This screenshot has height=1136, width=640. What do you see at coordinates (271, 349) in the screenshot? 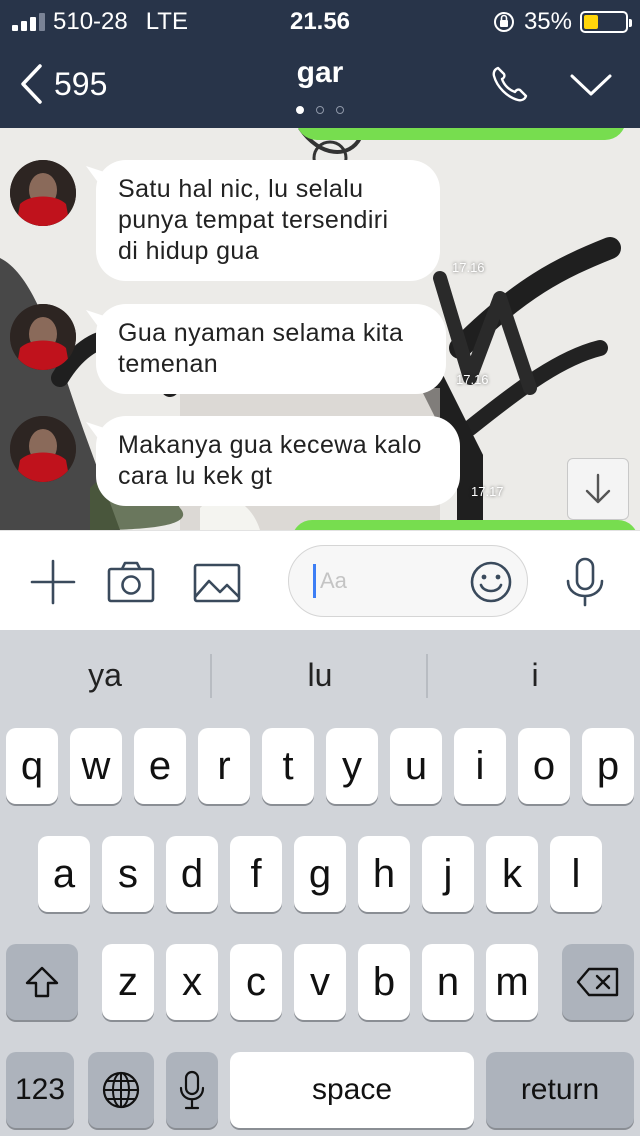
I see `message-bubble: Gua nyaman selama kita temenan` at bounding box center [271, 349].